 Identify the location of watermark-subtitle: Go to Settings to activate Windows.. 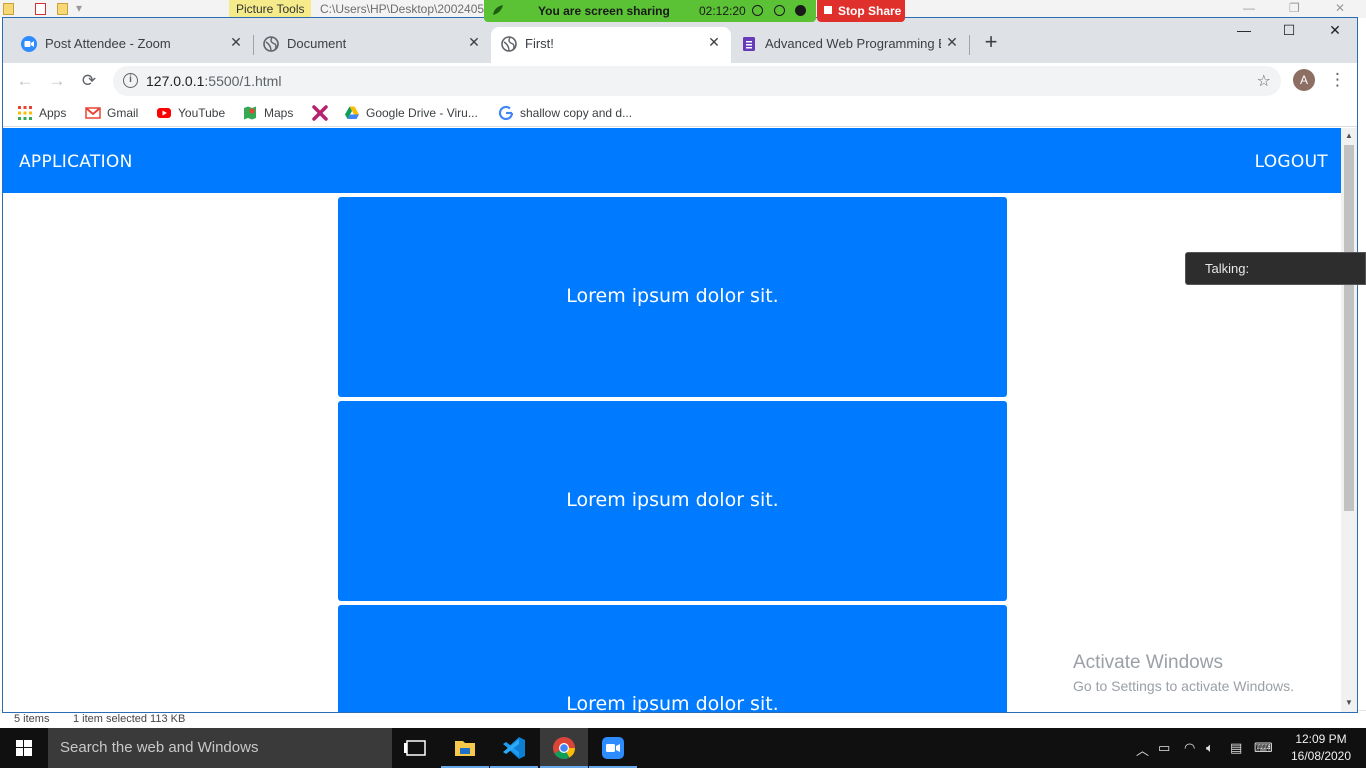
(1183, 686).